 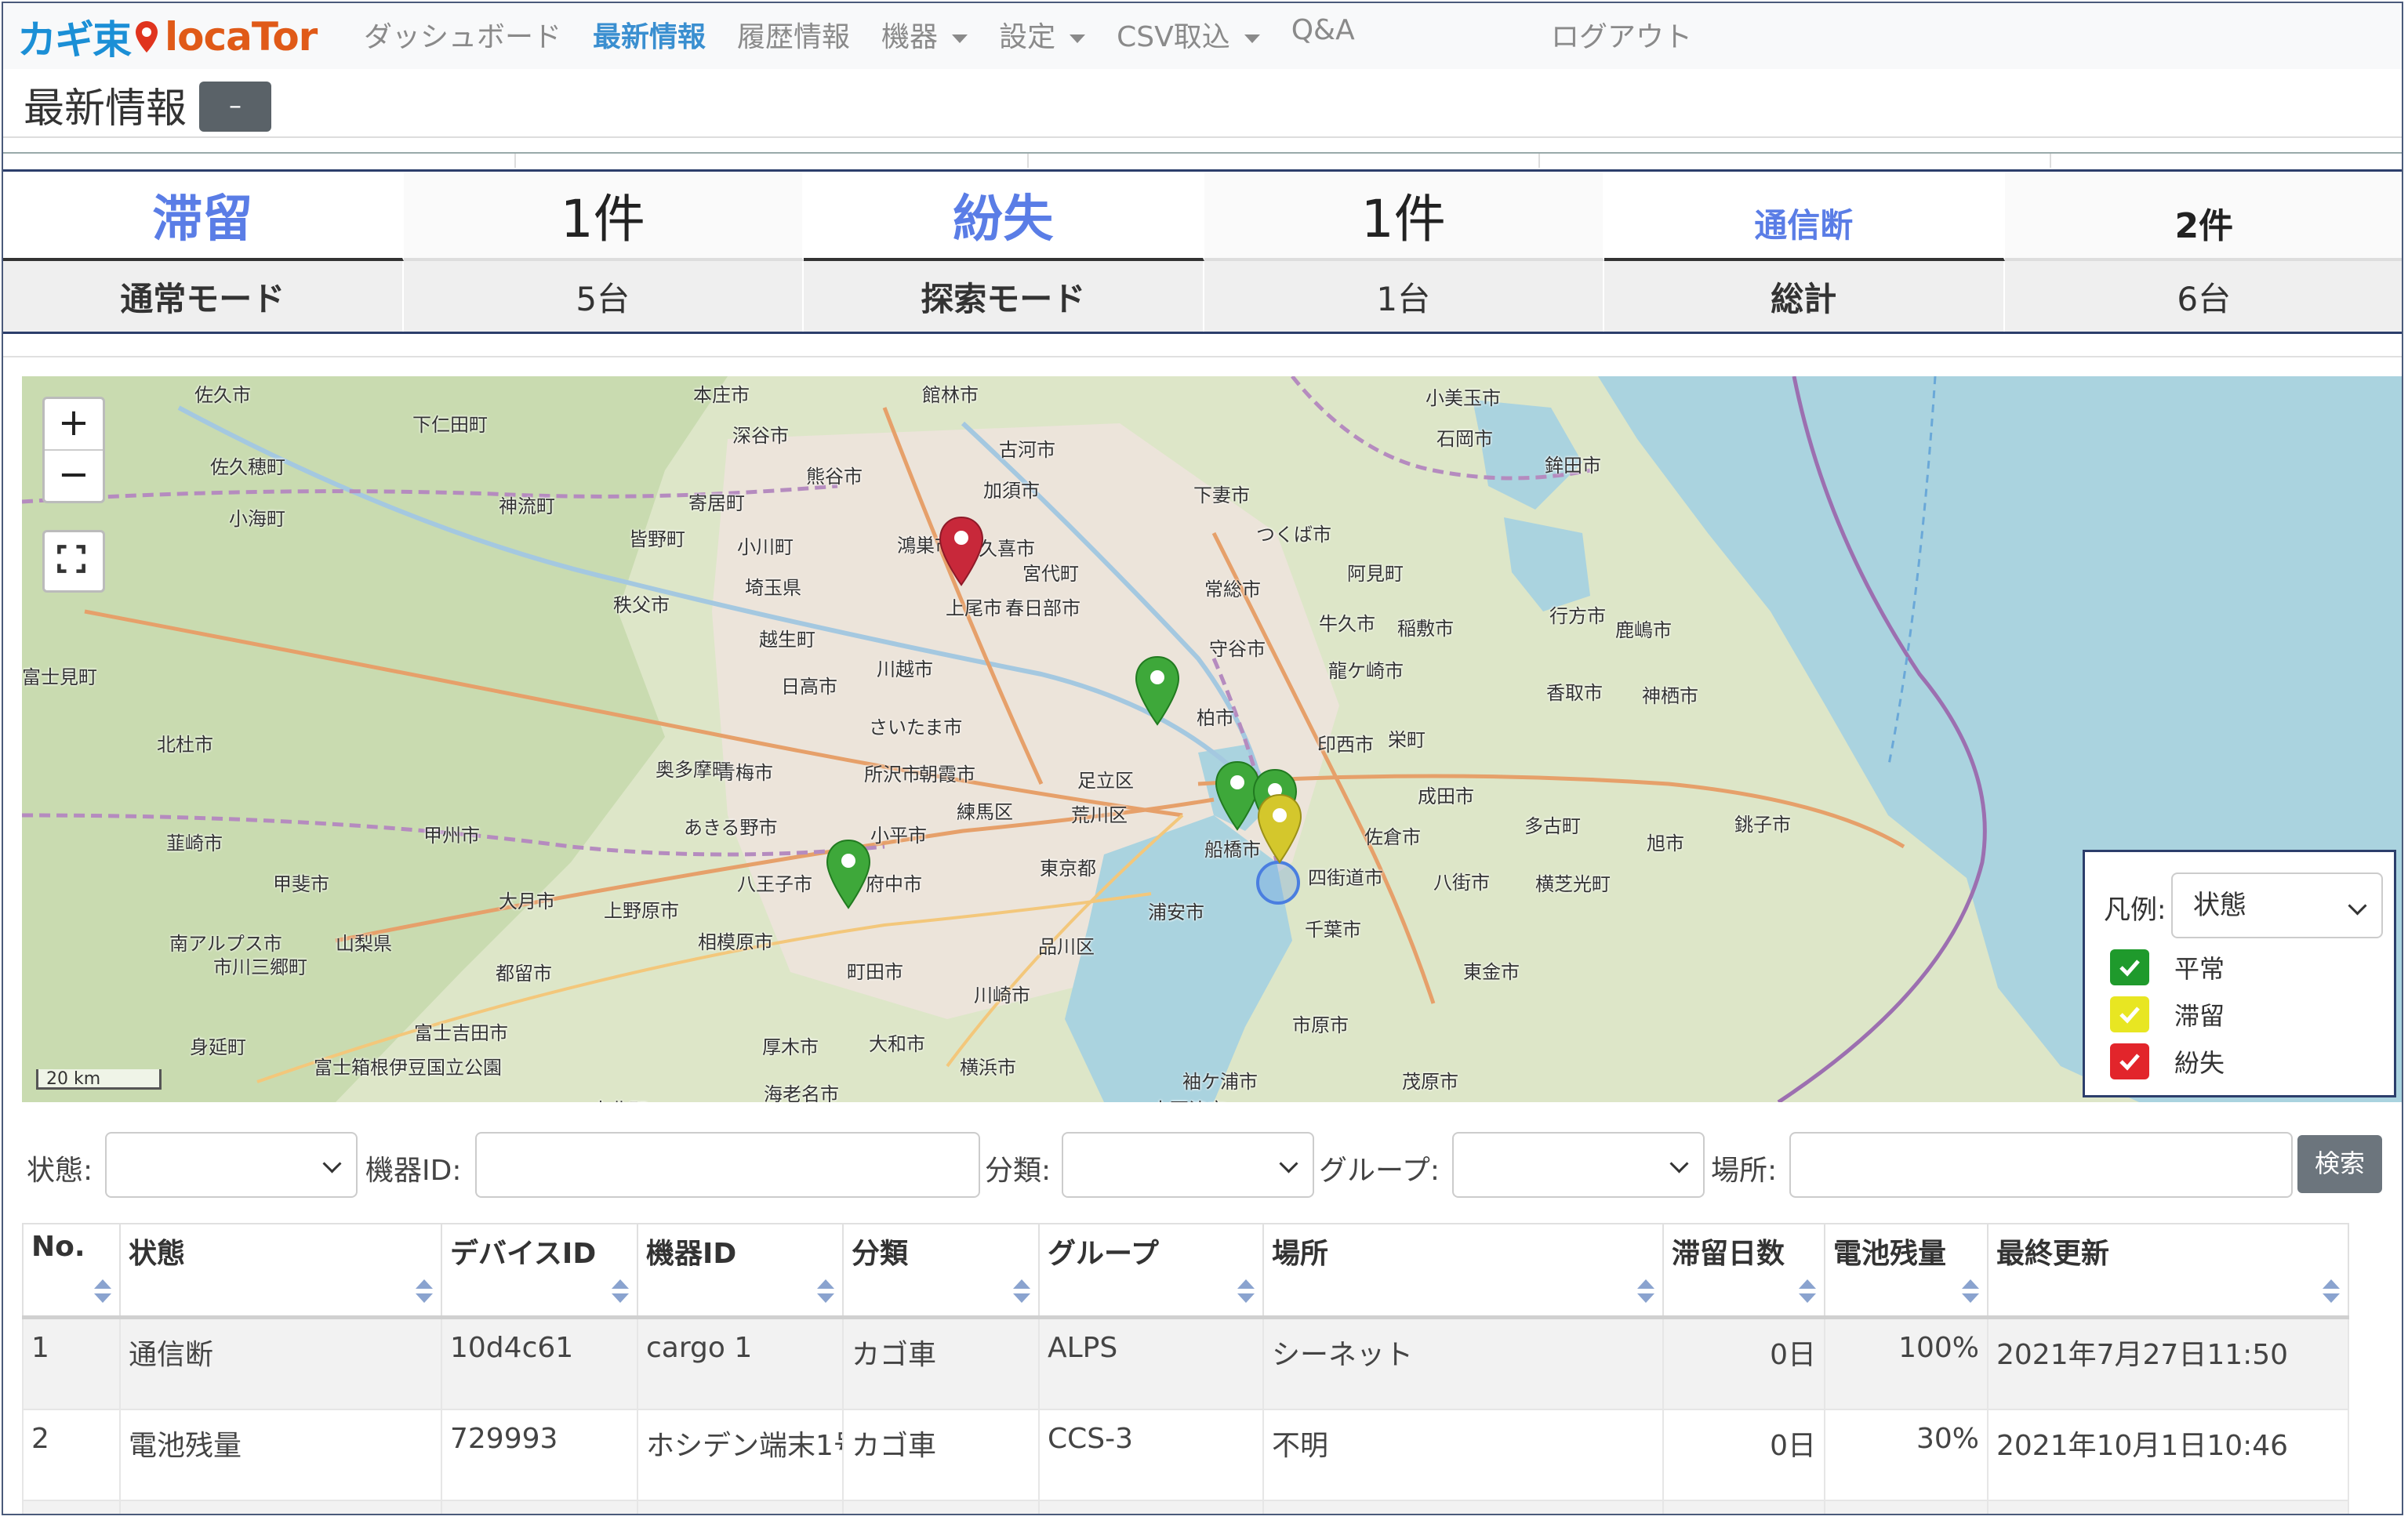 What do you see at coordinates (74, 425) in the screenshot?
I see `zoom-in-button: +` at bounding box center [74, 425].